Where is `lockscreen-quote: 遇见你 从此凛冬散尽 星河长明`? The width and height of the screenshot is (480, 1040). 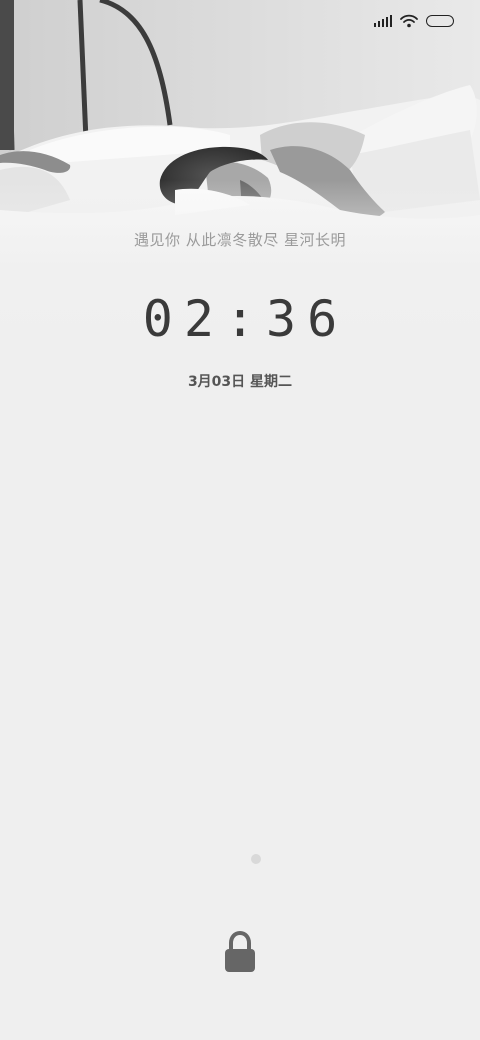
lockscreen-quote: 遇见你 从此凛冬散尽 星河长明 is located at coordinates (240, 240).